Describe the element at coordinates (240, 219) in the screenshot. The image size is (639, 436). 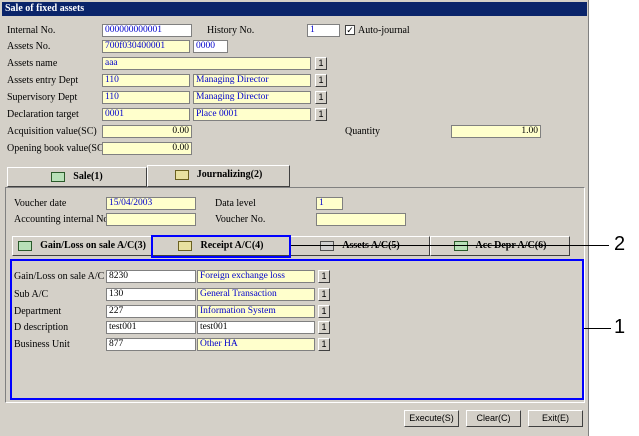
I see `voucher-no-label: Voucher No.` at that location.